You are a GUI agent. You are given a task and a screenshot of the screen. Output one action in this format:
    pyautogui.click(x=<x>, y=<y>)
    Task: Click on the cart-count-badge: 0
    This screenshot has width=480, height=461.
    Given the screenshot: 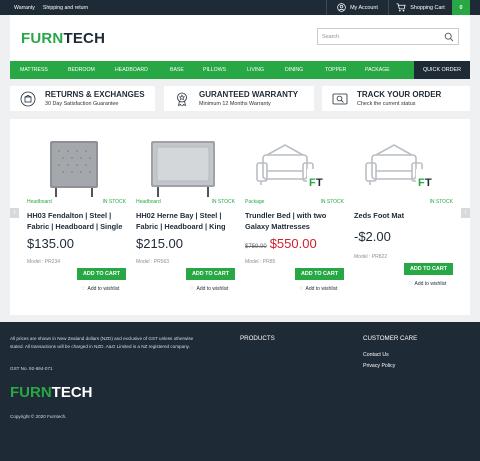 What is the action you would take?
    pyautogui.click(x=461, y=7)
    